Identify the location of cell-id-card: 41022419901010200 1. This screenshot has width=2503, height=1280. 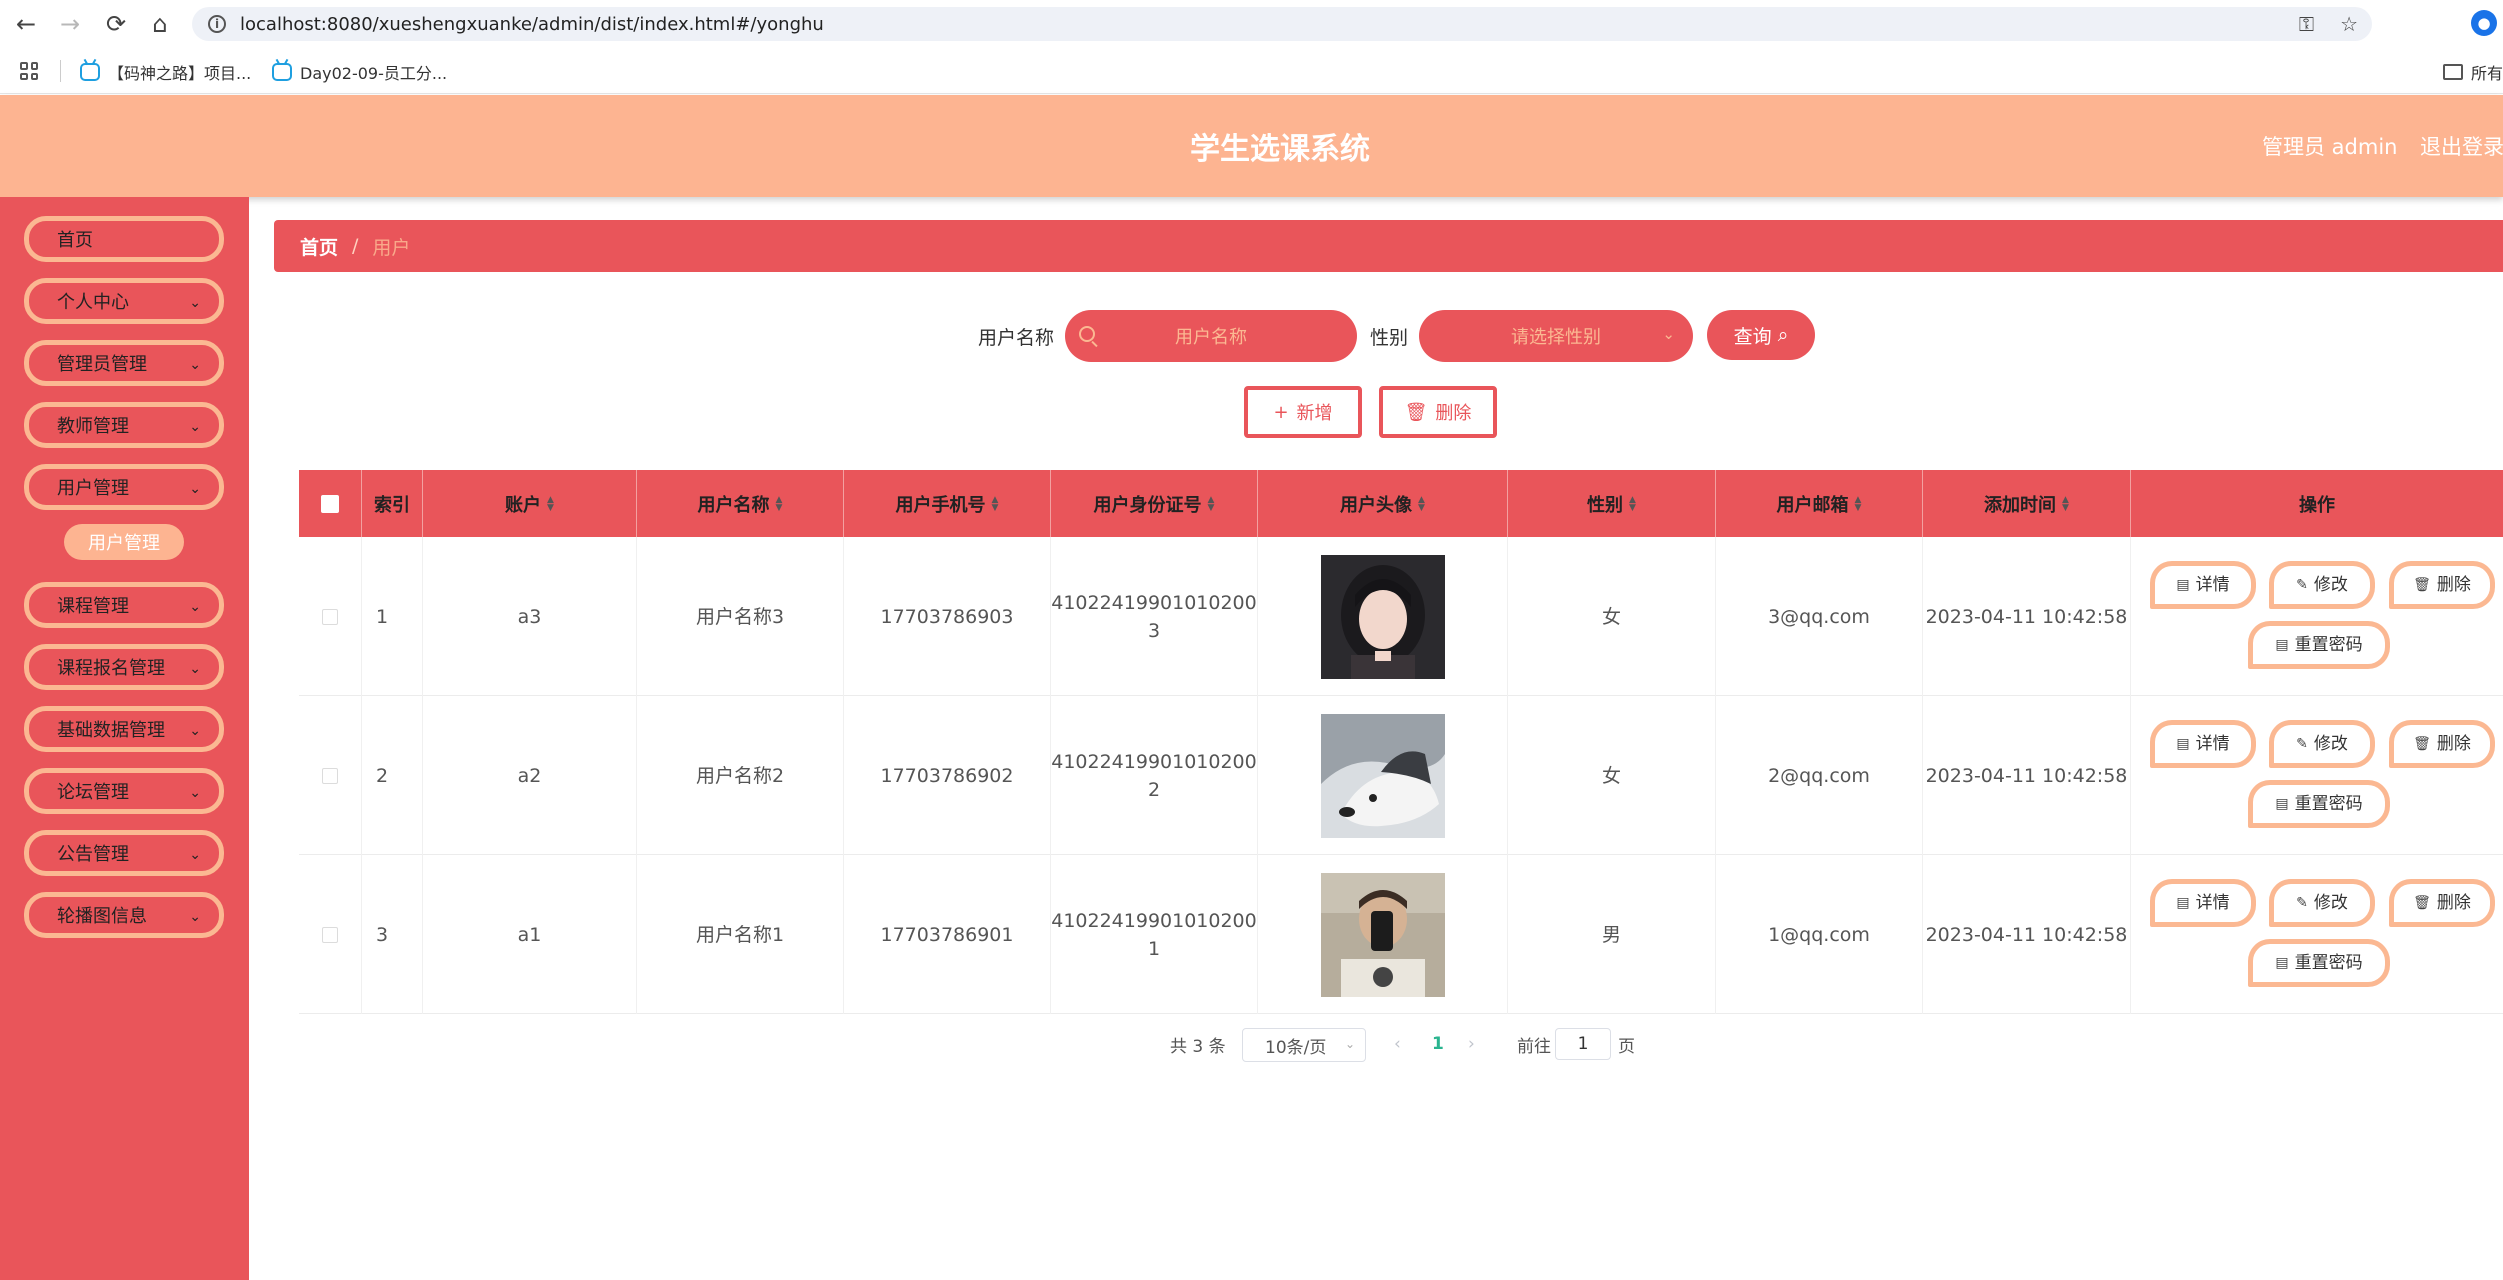
(1154, 934).